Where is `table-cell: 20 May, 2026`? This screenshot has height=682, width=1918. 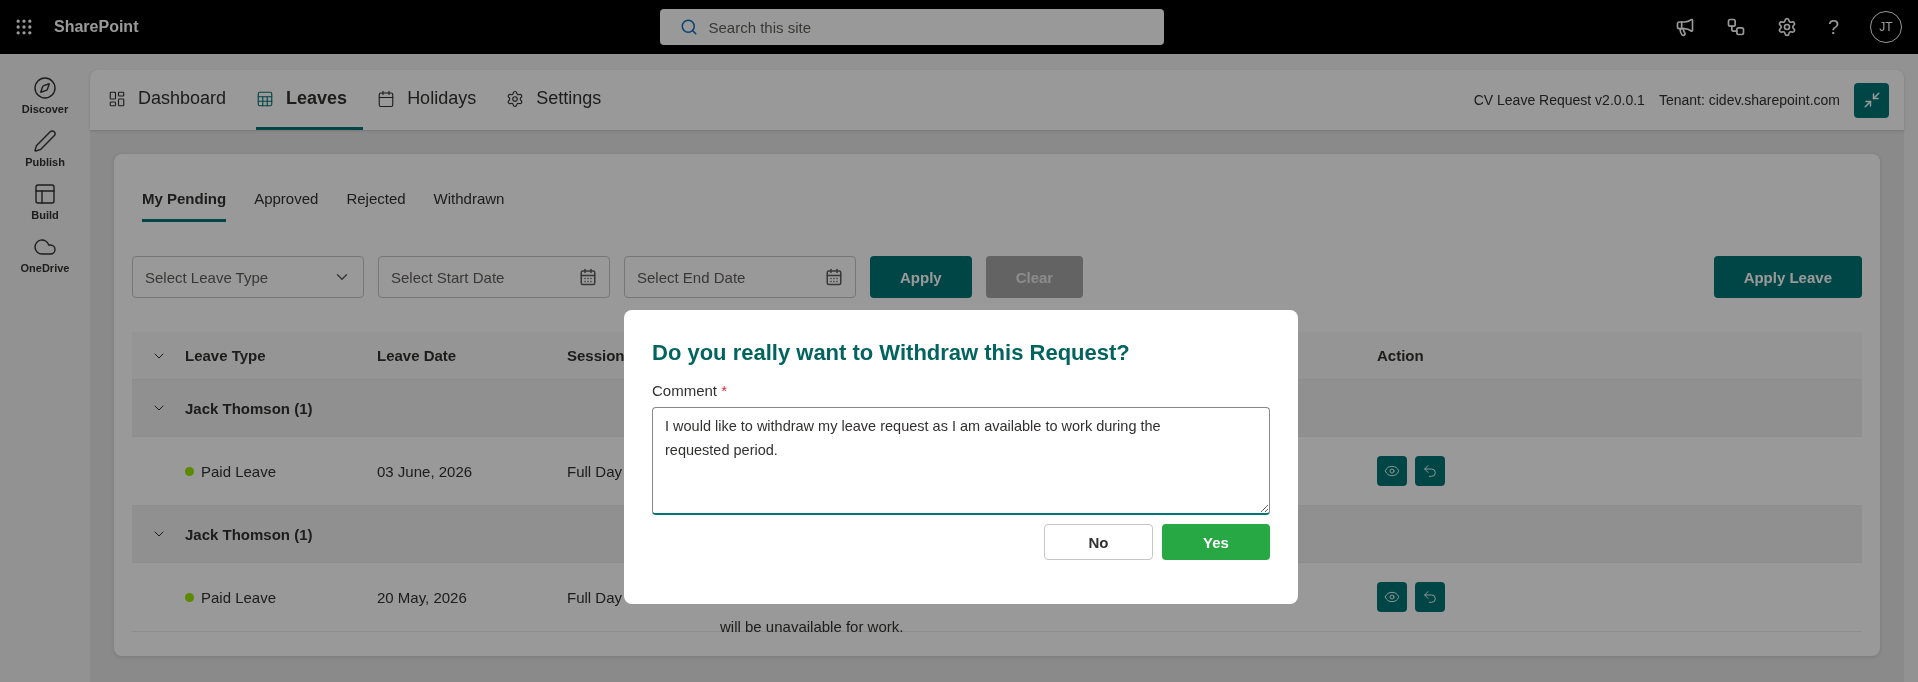
table-cell: 20 May, 2026 is located at coordinates (422, 597).